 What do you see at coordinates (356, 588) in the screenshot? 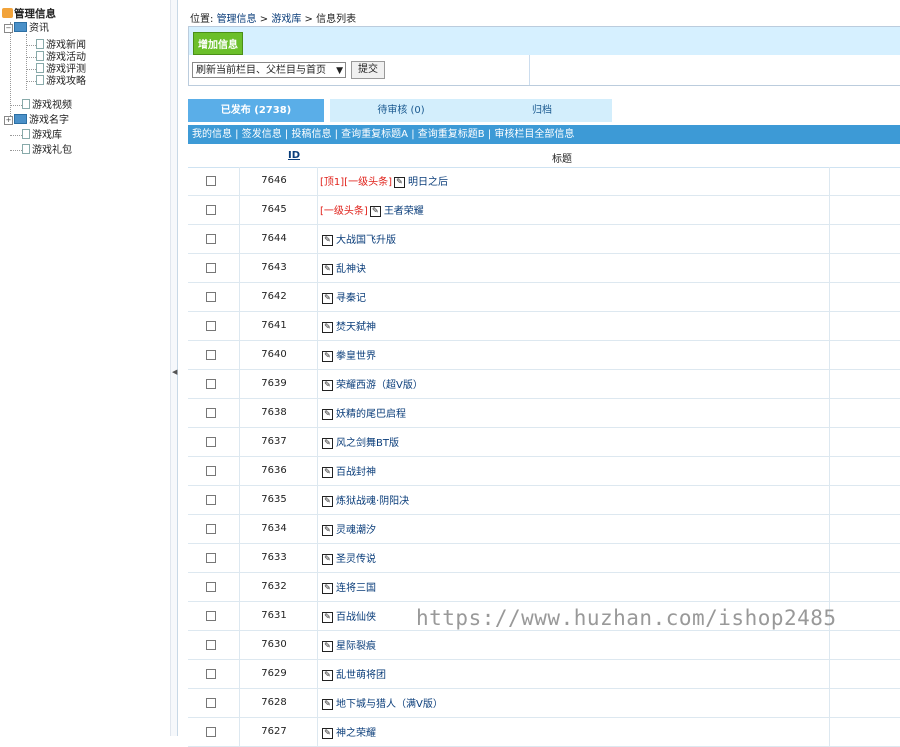
I see `row-title-link: 连将三国` at bounding box center [356, 588].